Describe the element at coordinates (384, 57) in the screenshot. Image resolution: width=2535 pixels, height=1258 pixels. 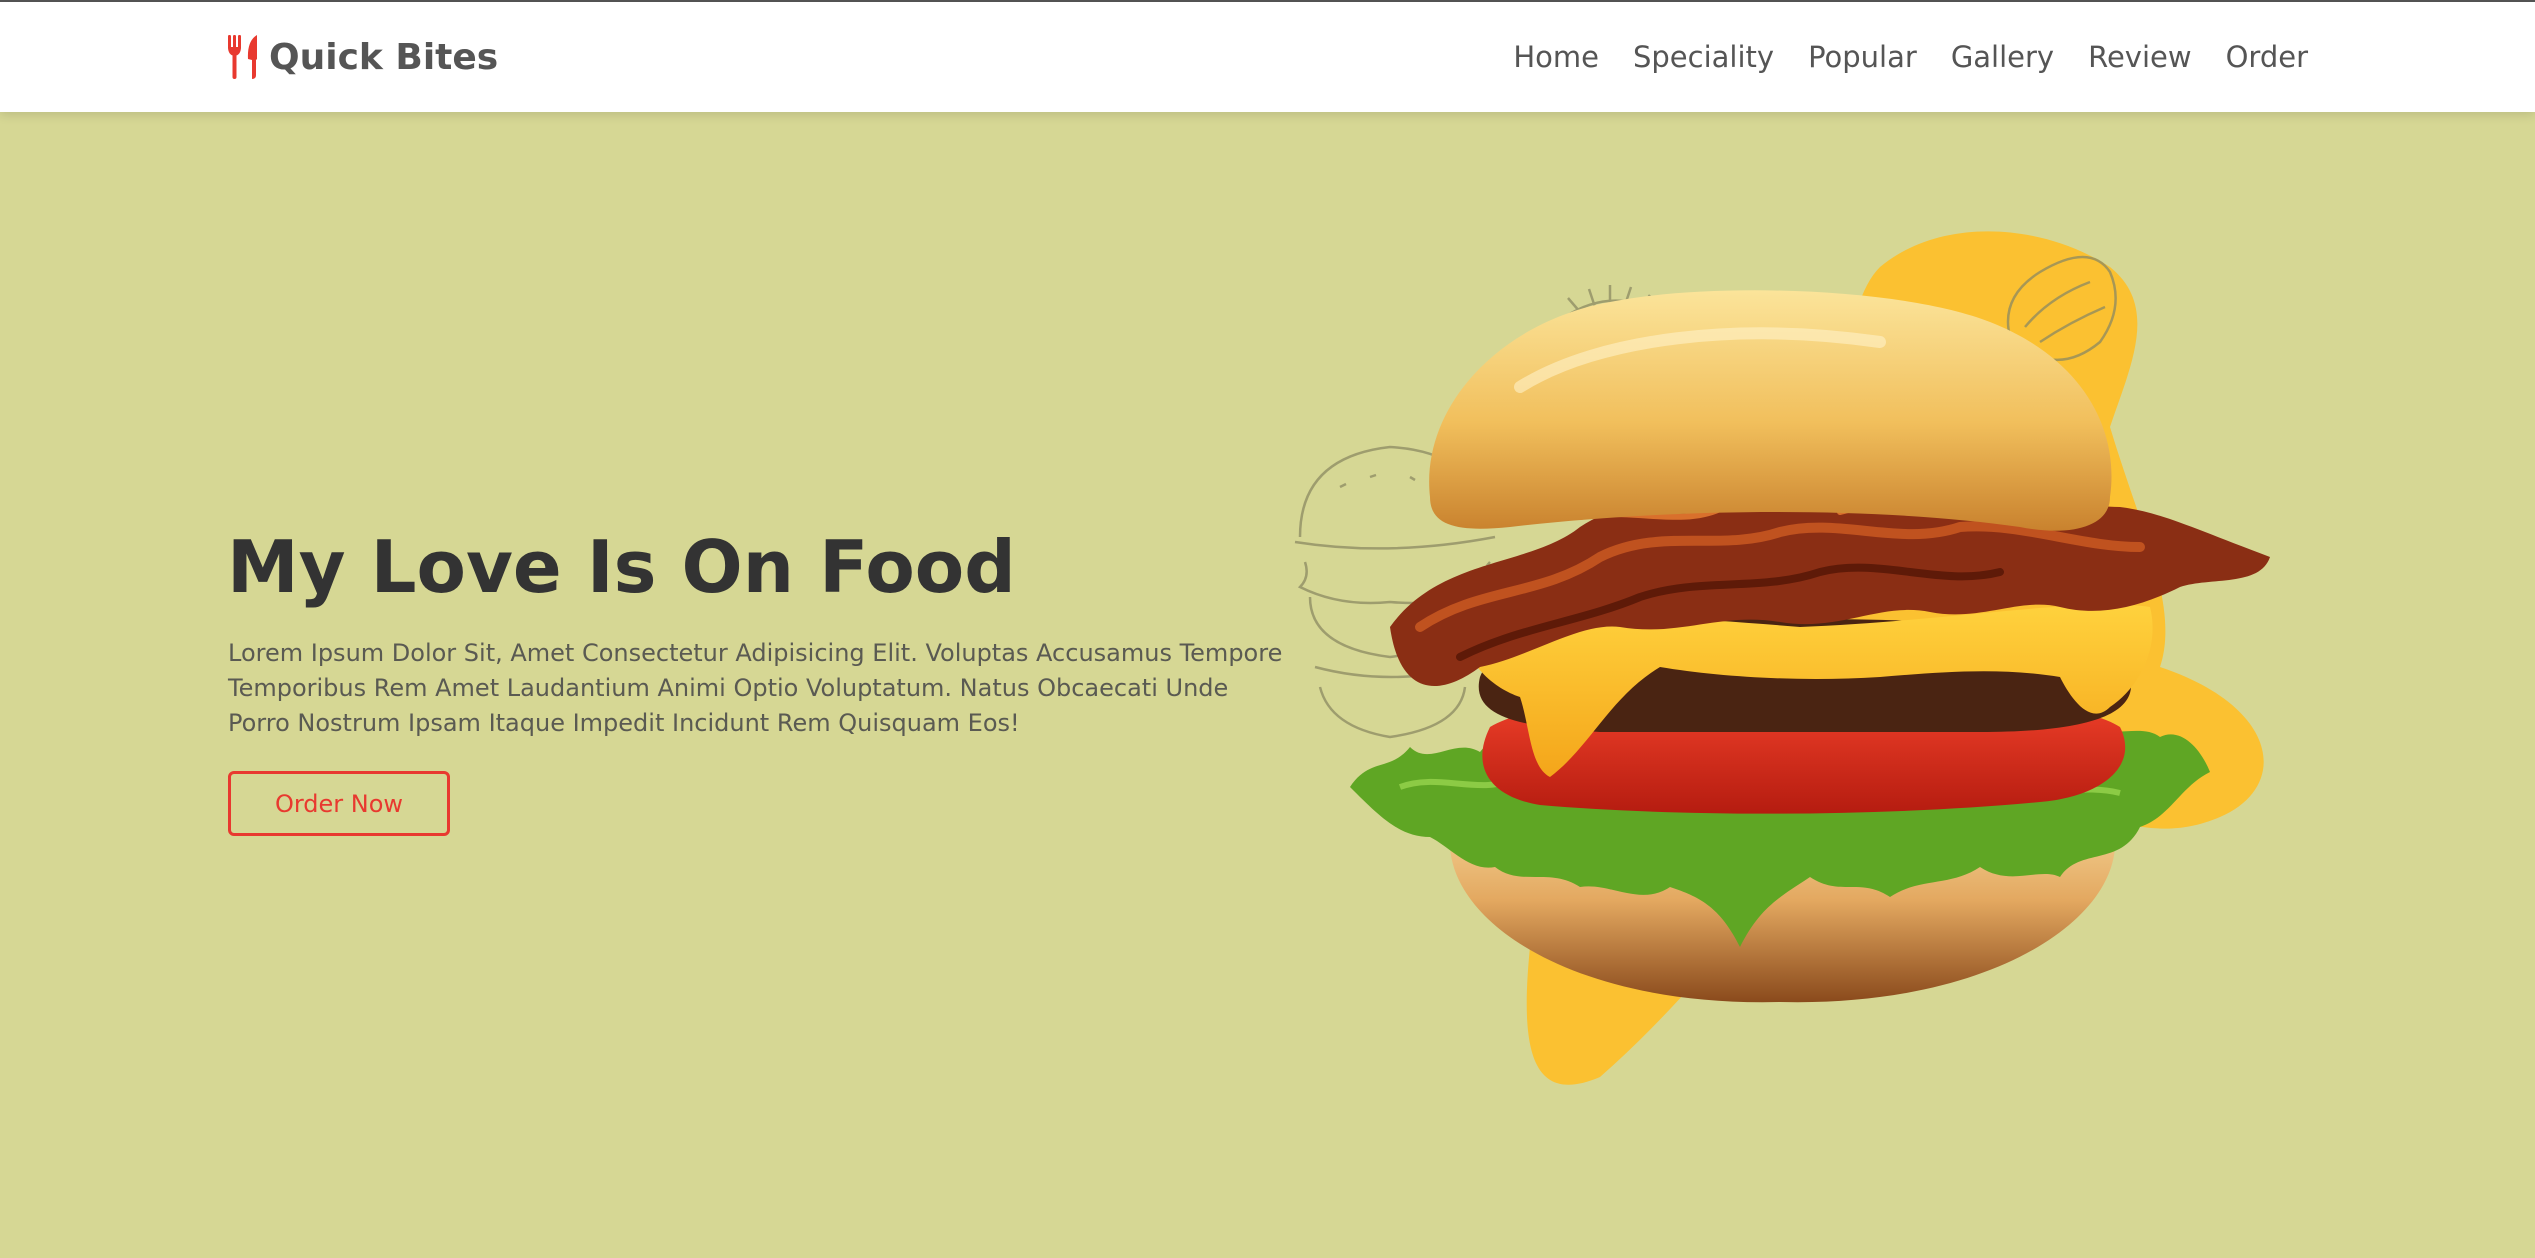
I see `logo-text: Quick Bites` at that location.